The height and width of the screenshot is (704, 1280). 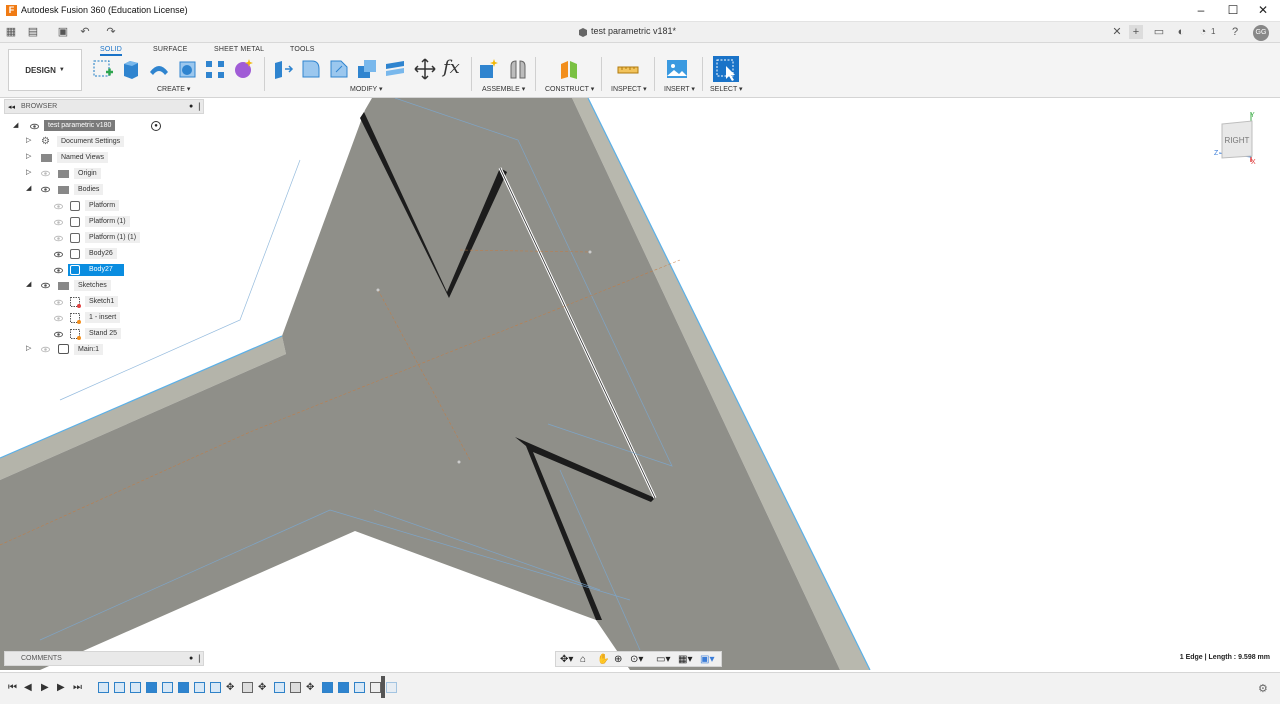 I want to click on tab-sheet-metal: SHEET METAL, so click(x=239, y=49).